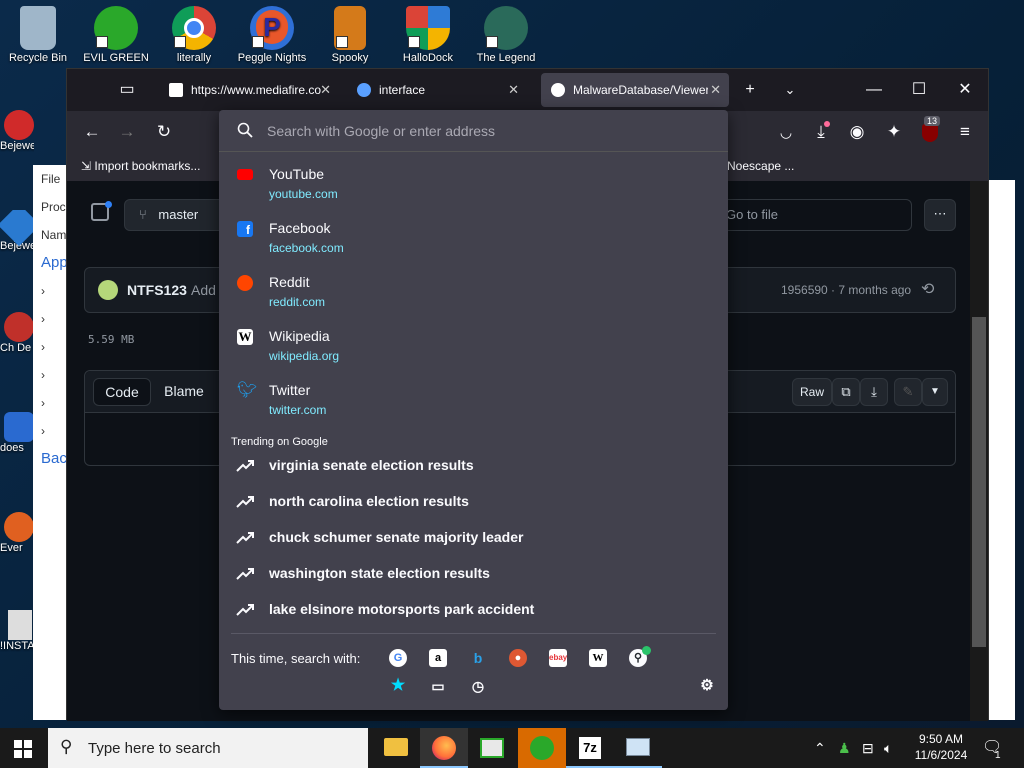 The width and height of the screenshot is (1024, 768). Describe the element at coordinates (444, 748) in the screenshot. I see `firefox-taskbar-icon` at that location.